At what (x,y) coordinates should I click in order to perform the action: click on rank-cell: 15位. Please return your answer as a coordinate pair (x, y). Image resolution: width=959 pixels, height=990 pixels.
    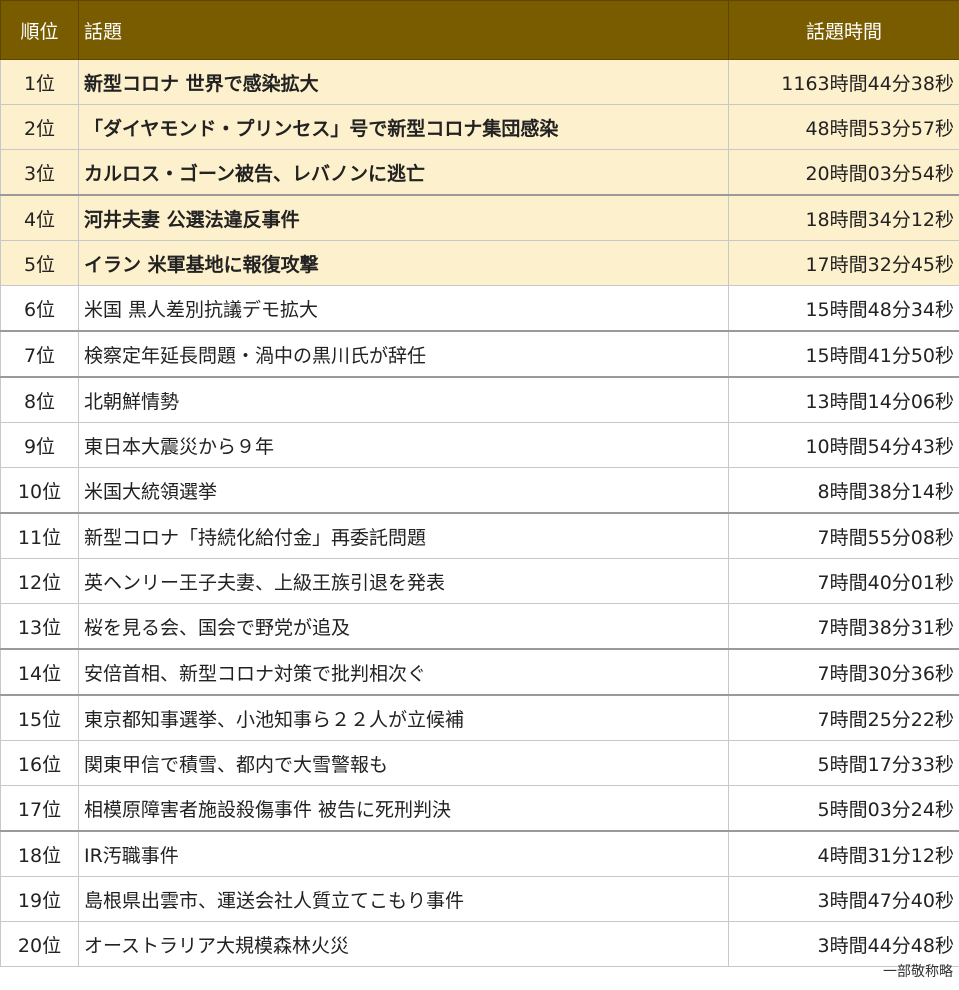
    Looking at the image, I should click on (39, 717).